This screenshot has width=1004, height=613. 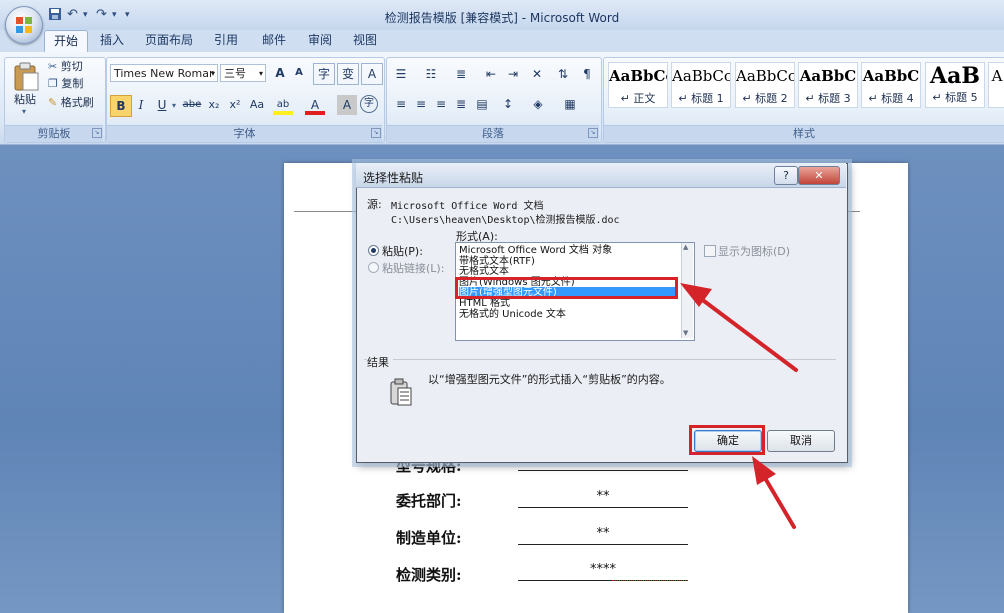 I want to click on arrow-to-ok-icon, so click(x=774, y=492).